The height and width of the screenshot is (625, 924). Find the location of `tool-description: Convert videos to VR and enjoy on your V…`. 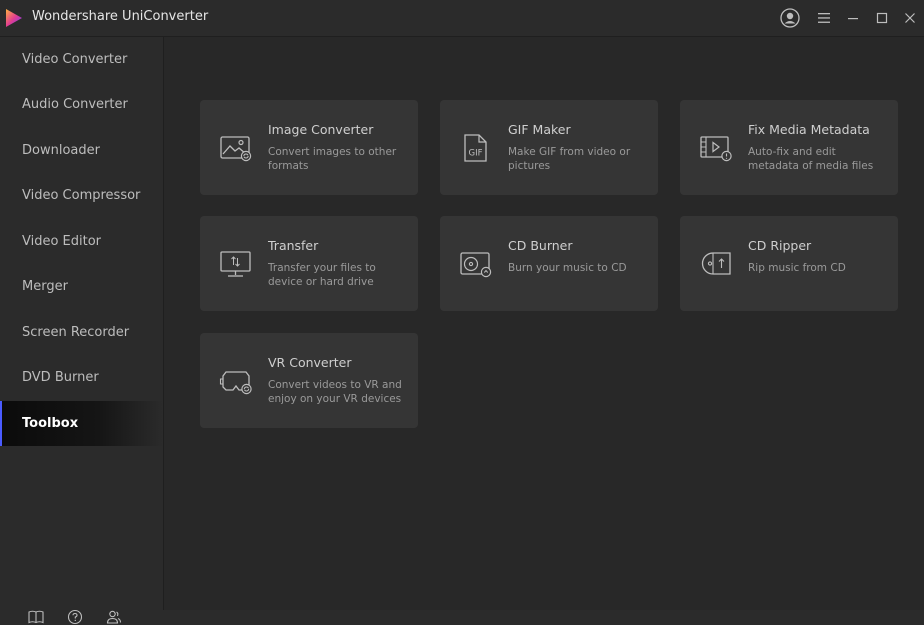

tool-description: Convert videos to VR and enjoy on your V… is located at coordinates (335, 392).